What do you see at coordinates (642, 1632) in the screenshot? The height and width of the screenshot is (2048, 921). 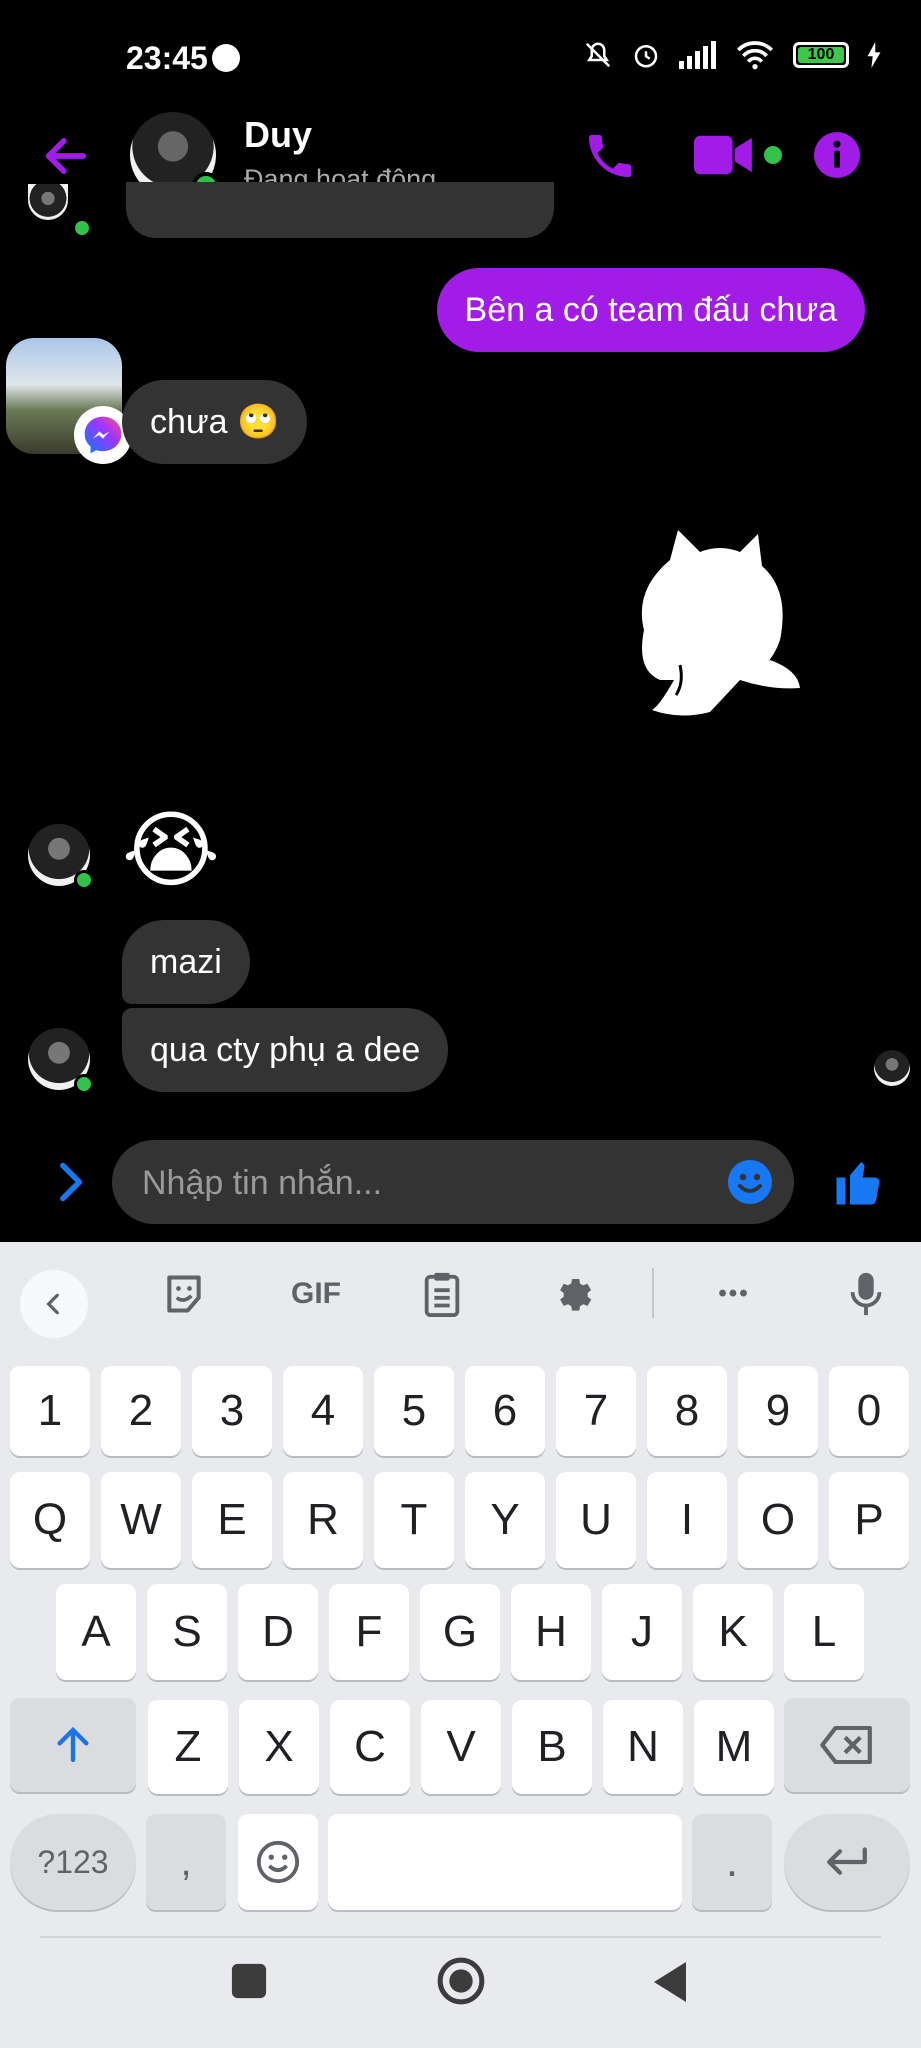 I see `key-j: J` at bounding box center [642, 1632].